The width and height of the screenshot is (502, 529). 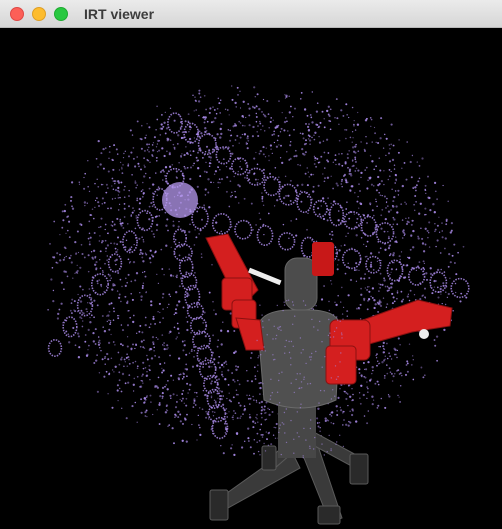 I want to click on title-bar: IRT viewer, so click(x=251, y=14).